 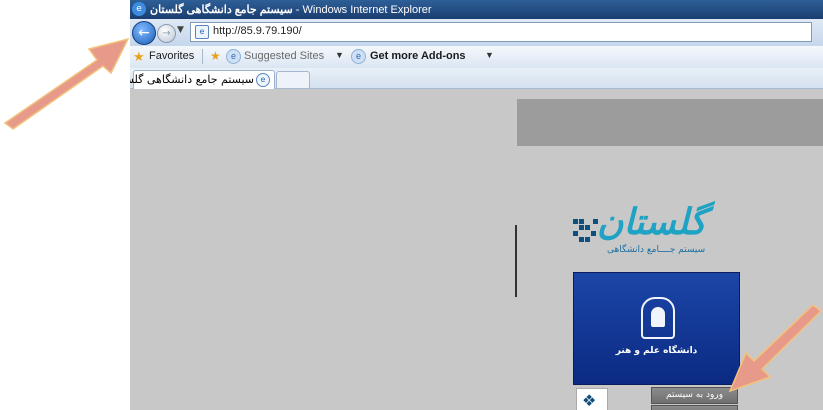 What do you see at coordinates (166, 33) in the screenshot?
I see `forward-arrow-icon: →` at bounding box center [166, 33].